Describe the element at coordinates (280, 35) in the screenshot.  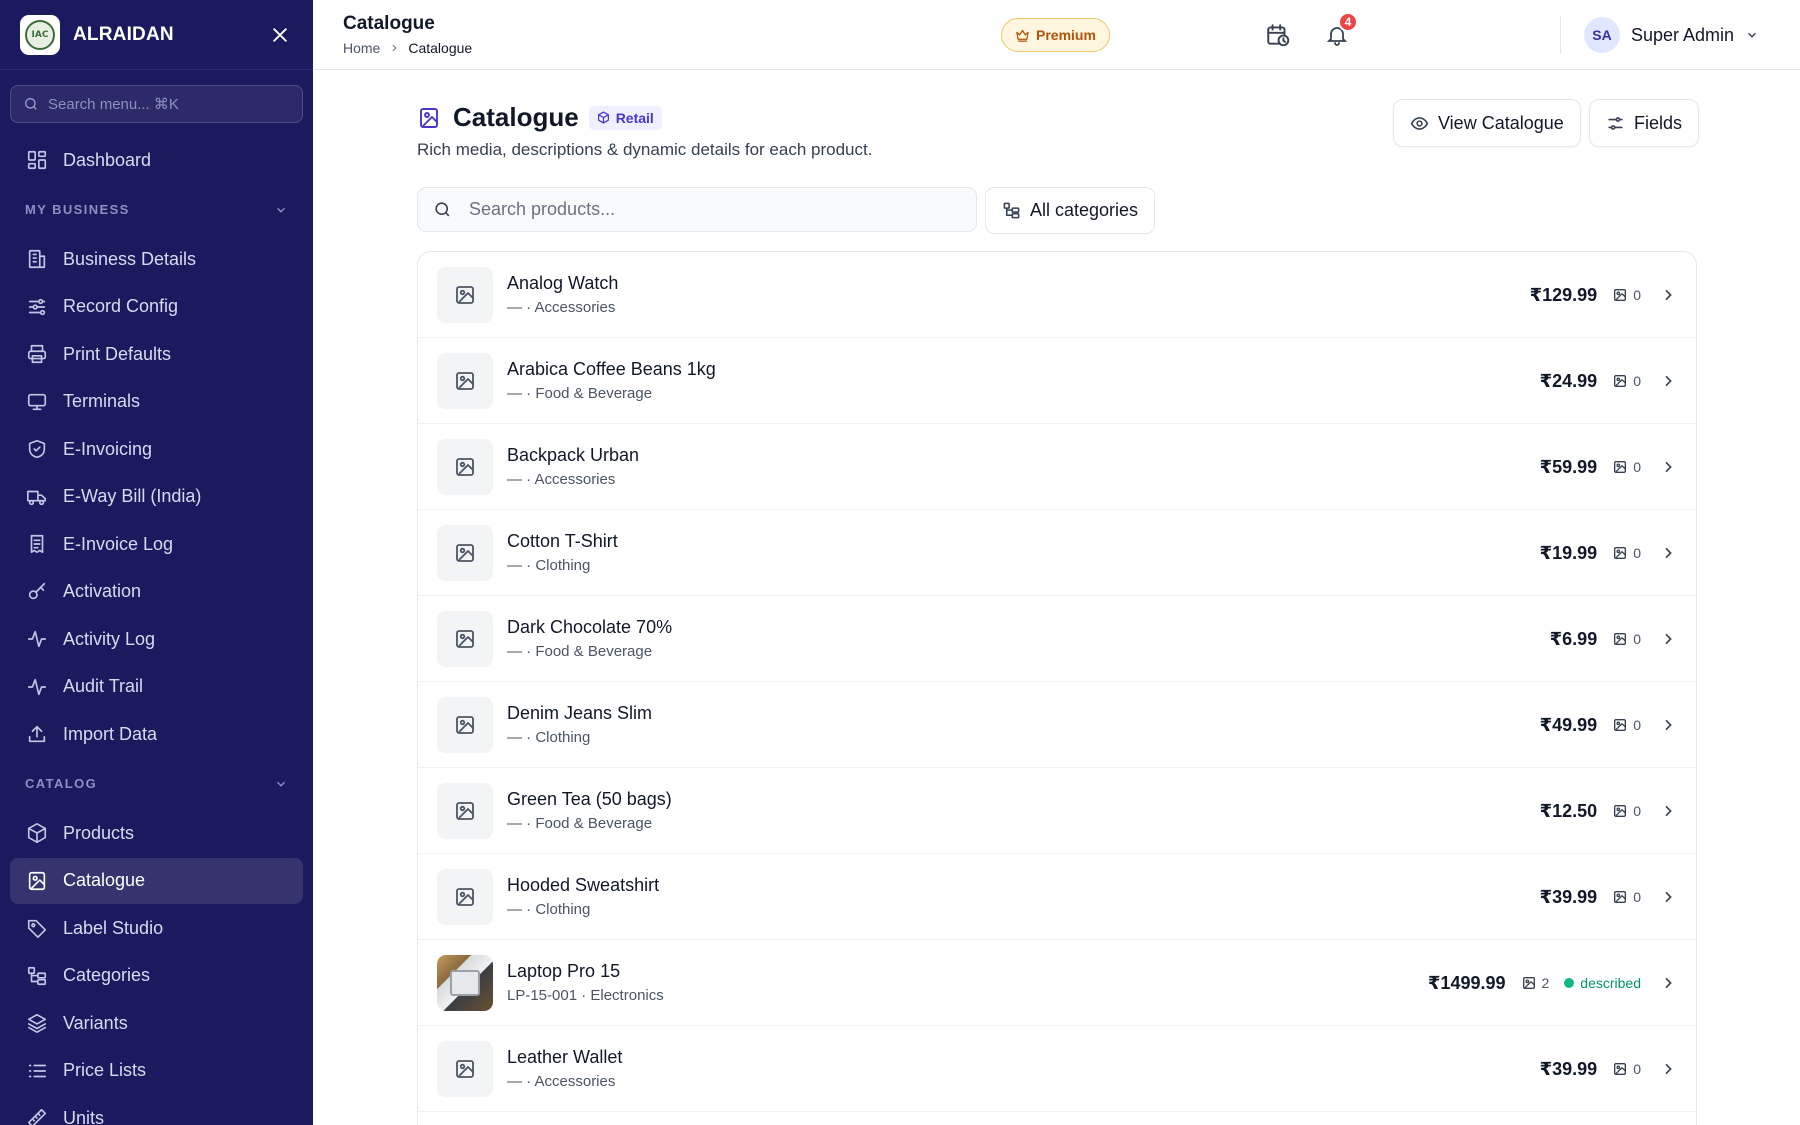
I see `close-sidebar-button` at that location.